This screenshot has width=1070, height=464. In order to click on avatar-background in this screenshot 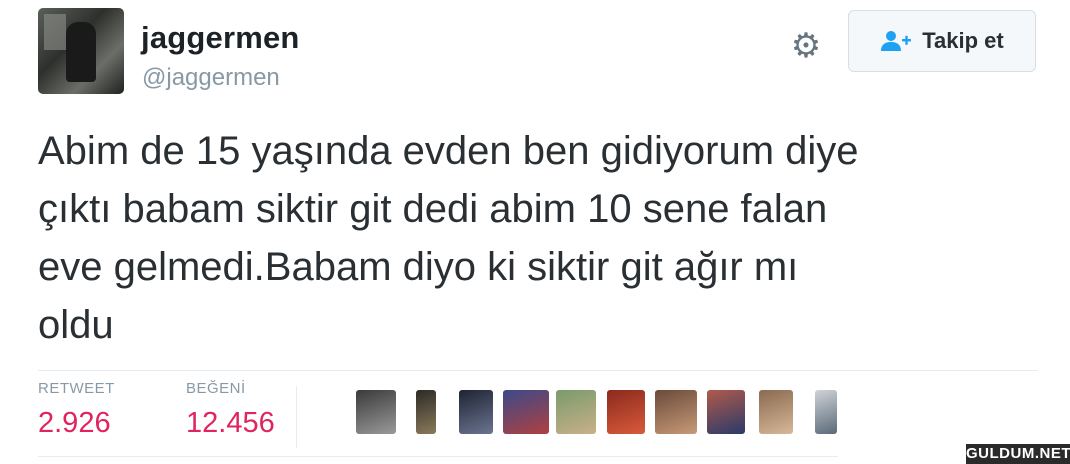, I will do `click(55, 32)`.